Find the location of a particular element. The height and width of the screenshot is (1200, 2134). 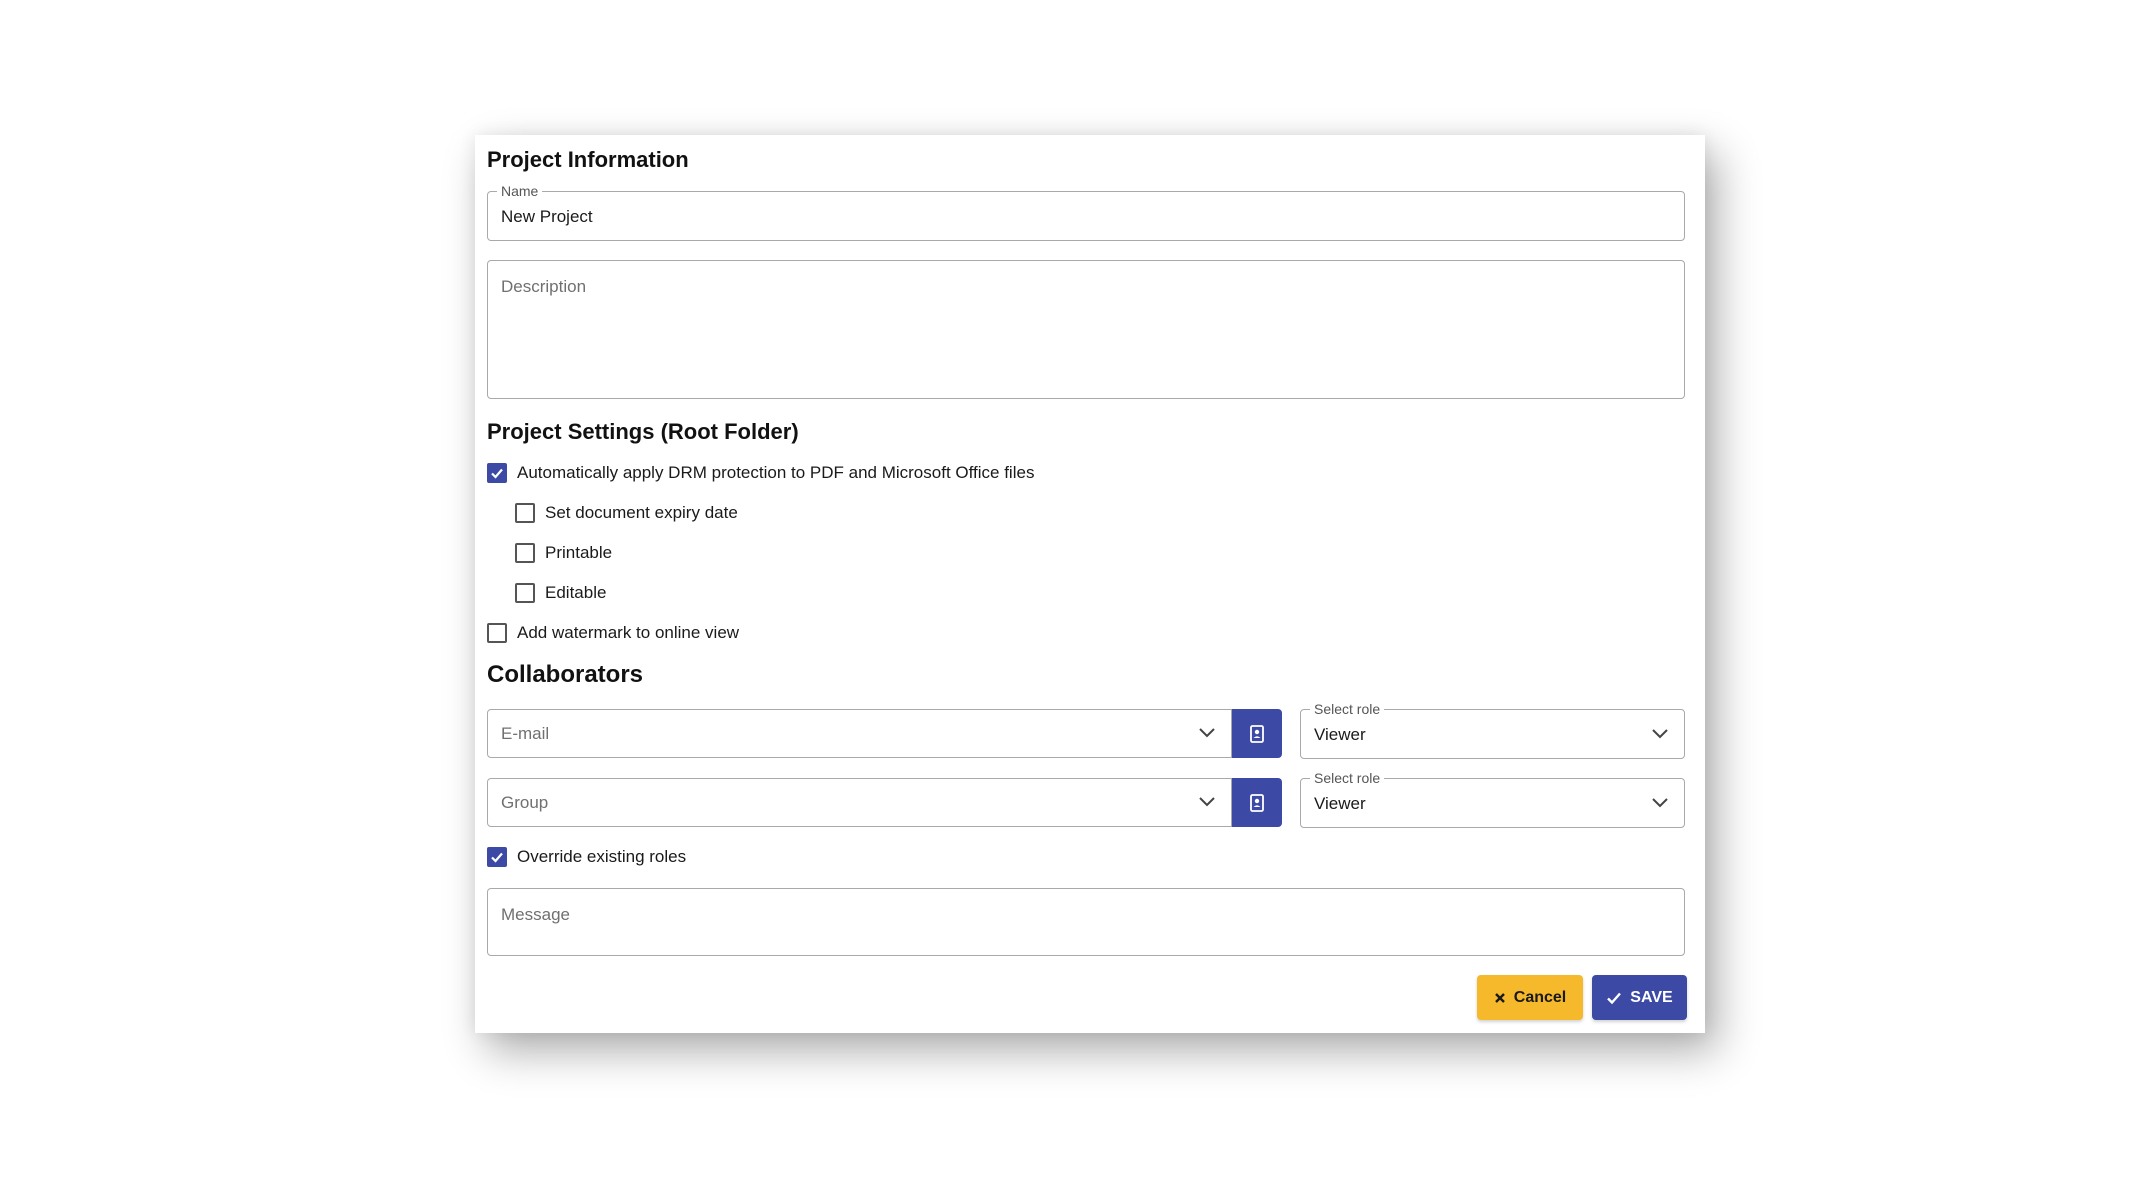

email-placeholder: E-mail is located at coordinates (525, 733).